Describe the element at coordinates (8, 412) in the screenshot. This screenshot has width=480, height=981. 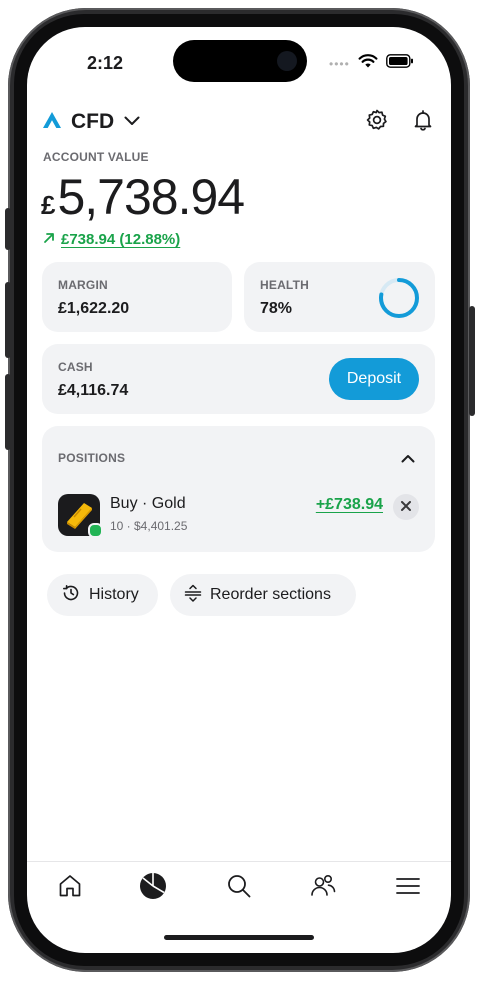
I see `volume-down-button` at that location.